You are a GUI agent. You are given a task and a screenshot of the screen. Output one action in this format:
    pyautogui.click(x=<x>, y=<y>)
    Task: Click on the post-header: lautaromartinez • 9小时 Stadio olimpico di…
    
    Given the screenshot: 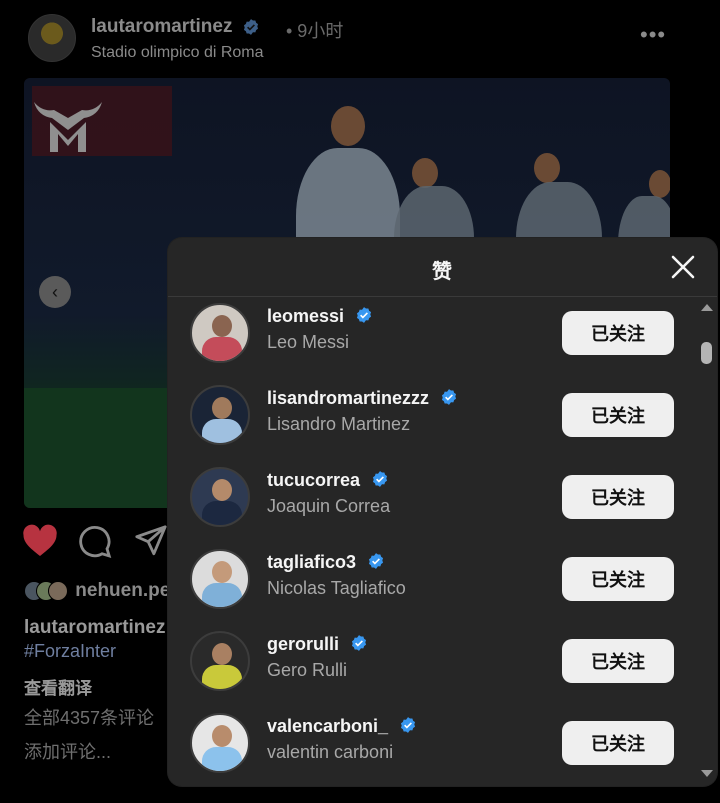 What is the action you would take?
    pyautogui.click(x=358, y=40)
    